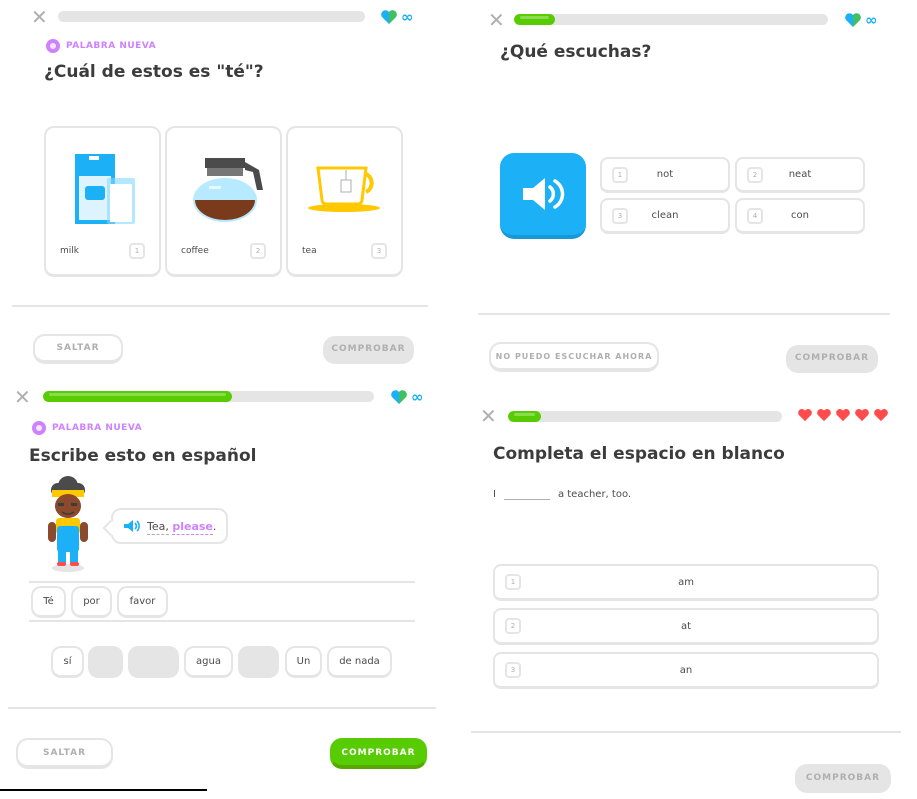 This screenshot has height=799, width=917. I want to click on blank-slot, so click(526, 494).